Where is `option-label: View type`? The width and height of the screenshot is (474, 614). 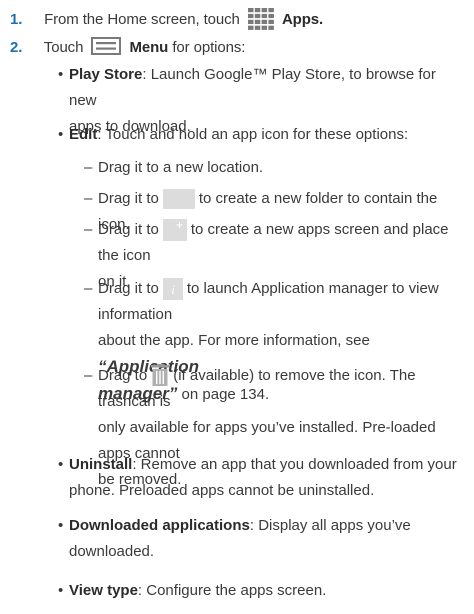 option-label: View type is located at coordinates (103, 590).